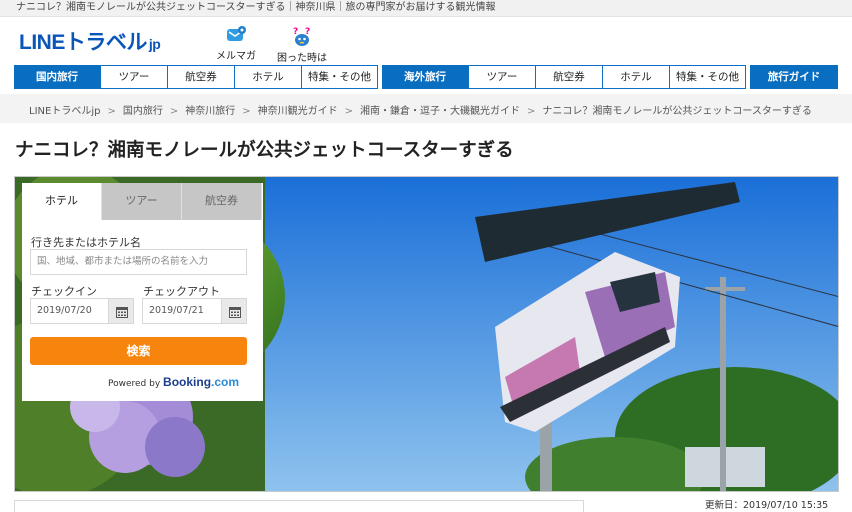  What do you see at coordinates (86, 242) in the screenshot?
I see `destination-label: 行き先またはホテル名` at bounding box center [86, 242].